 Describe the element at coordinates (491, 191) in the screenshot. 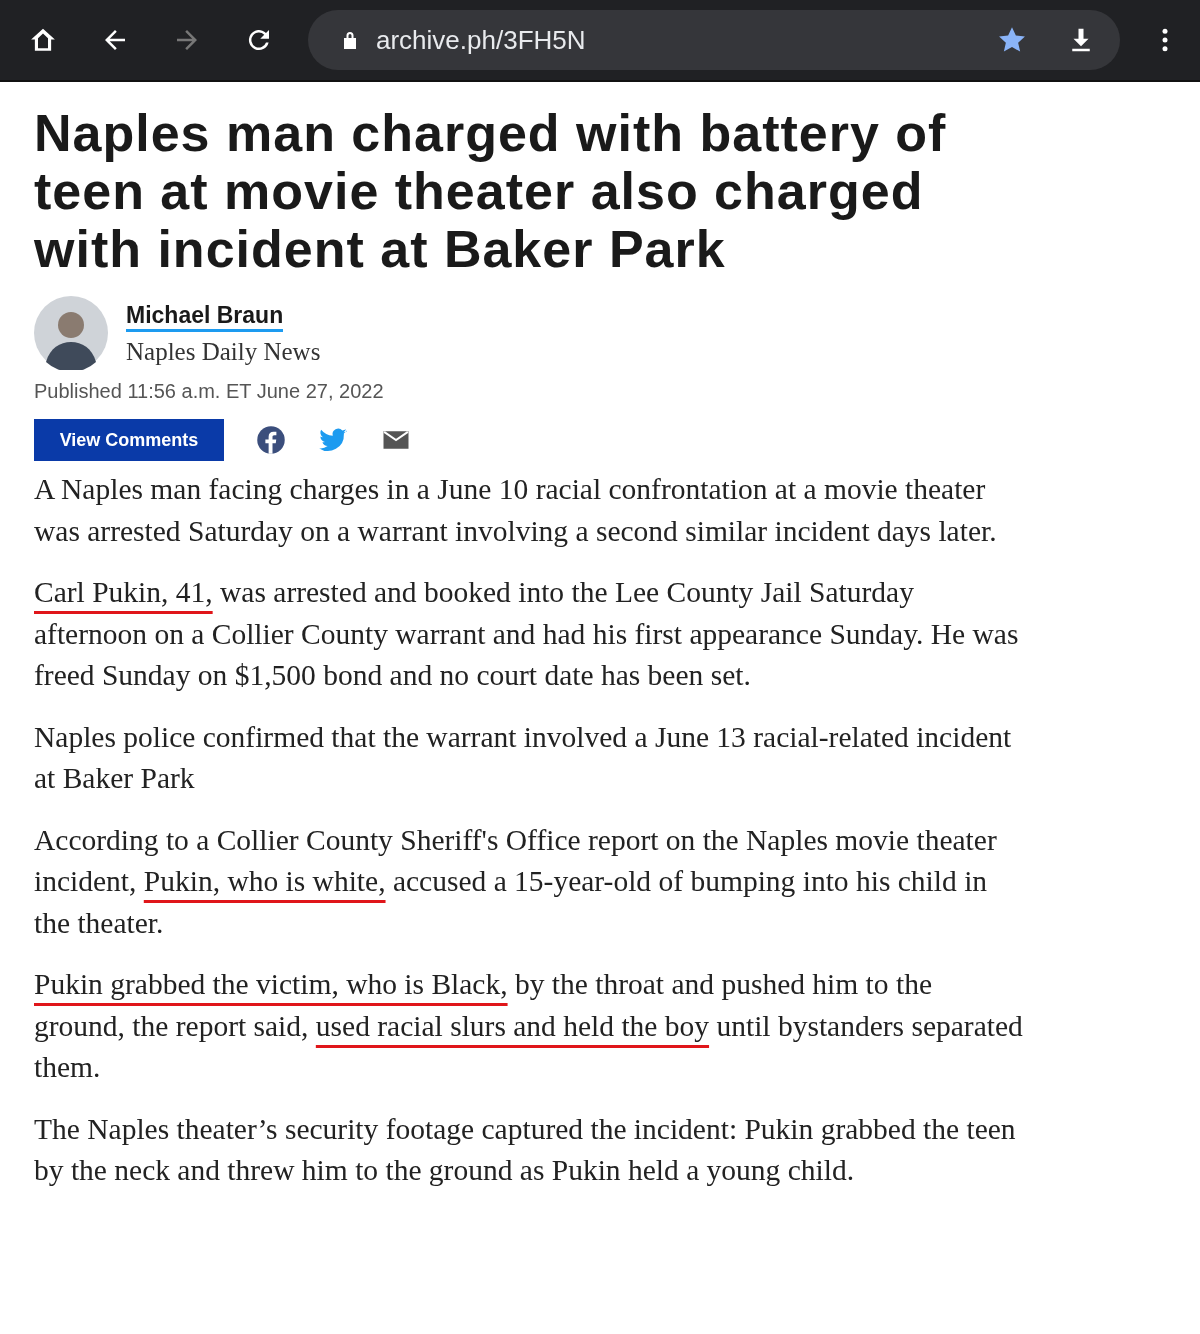

I see `article-headline: Naples man charged with battery of teen at movie theater also charged with incident at Baker Park` at that location.